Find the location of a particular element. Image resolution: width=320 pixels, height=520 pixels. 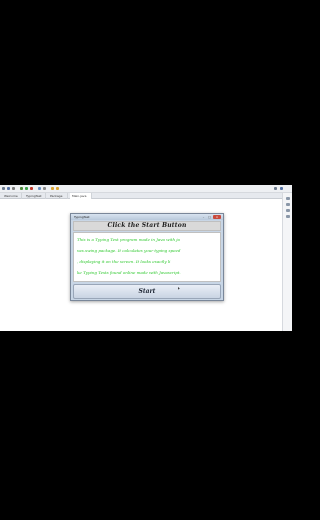

console-icon is located at coordinates (288, 216).